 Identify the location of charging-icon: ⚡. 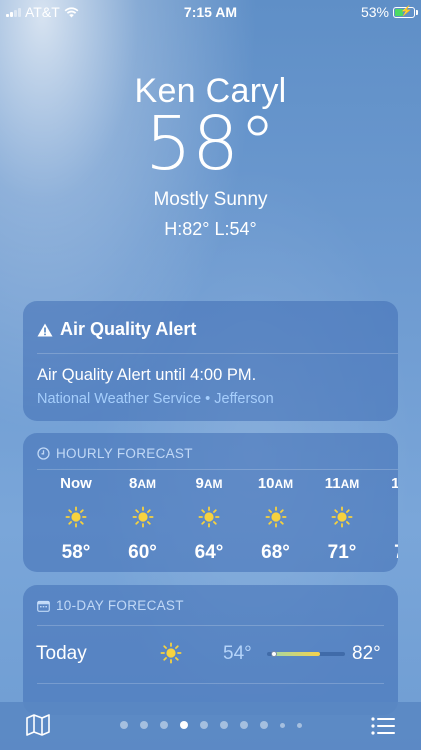
(406, 11).